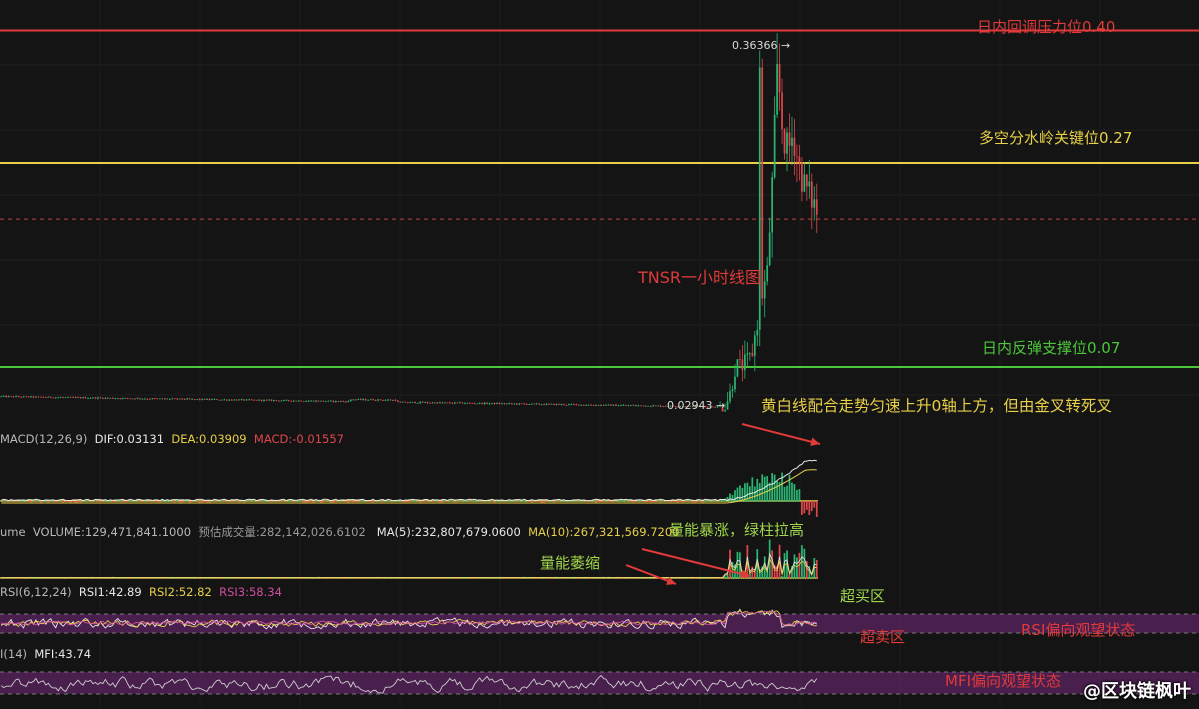 The height and width of the screenshot is (709, 1199). Describe the element at coordinates (13, 654) in the screenshot. I see `mfi-params: I(14)` at that location.